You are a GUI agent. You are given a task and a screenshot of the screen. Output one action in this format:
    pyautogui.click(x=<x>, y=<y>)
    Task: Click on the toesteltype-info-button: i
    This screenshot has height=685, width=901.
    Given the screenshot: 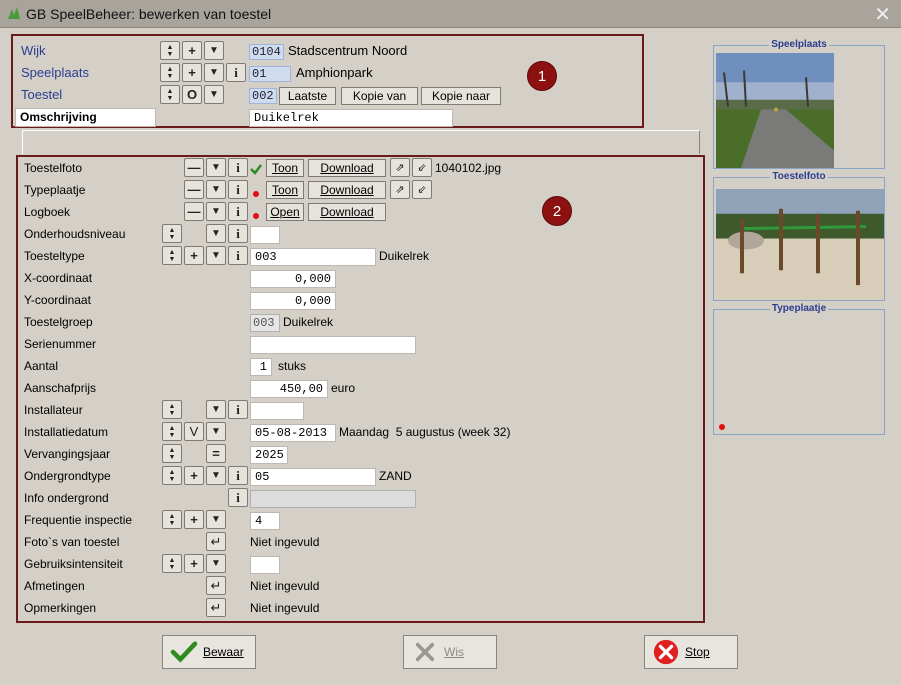 What is the action you would take?
    pyautogui.click(x=238, y=255)
    